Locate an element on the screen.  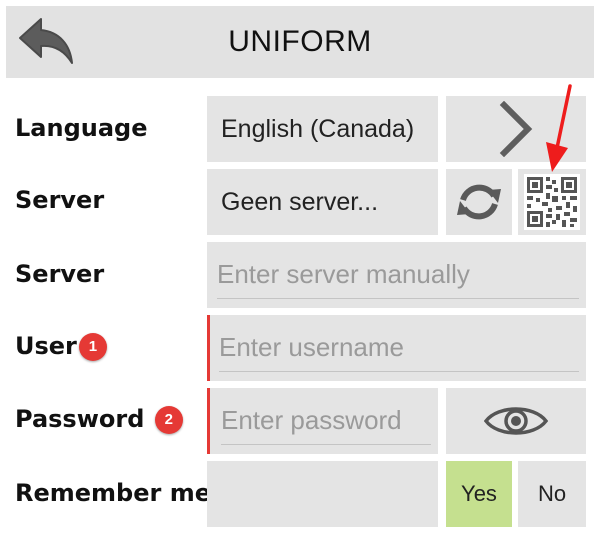
app-header: UNIFORM is located at coordinates (300, 42).